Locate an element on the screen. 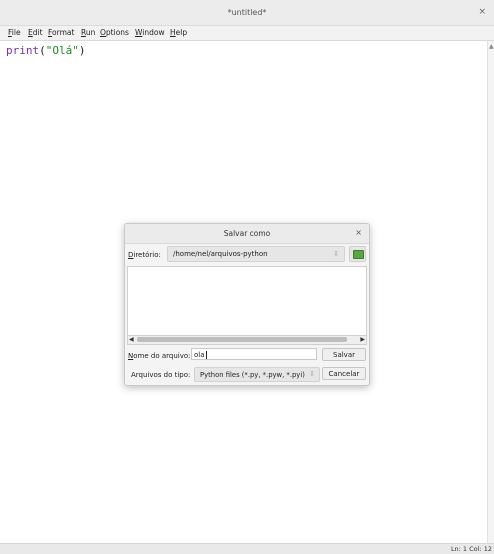 The width and height of the screenshot is (494, 554). filename-label: Nome do arquivo: is located at coordinates (159, 356).